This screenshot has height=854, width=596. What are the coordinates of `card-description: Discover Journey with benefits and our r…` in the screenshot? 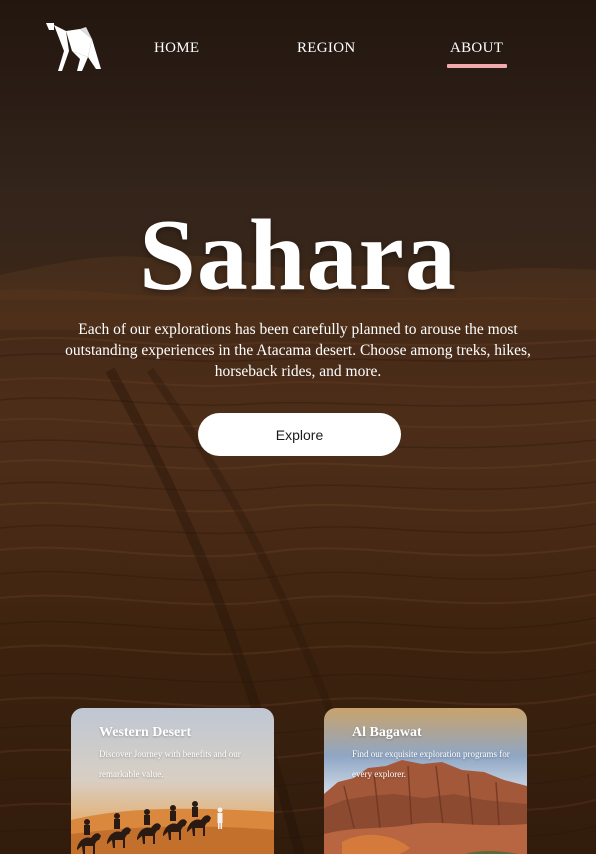 It's located at (170, 764).